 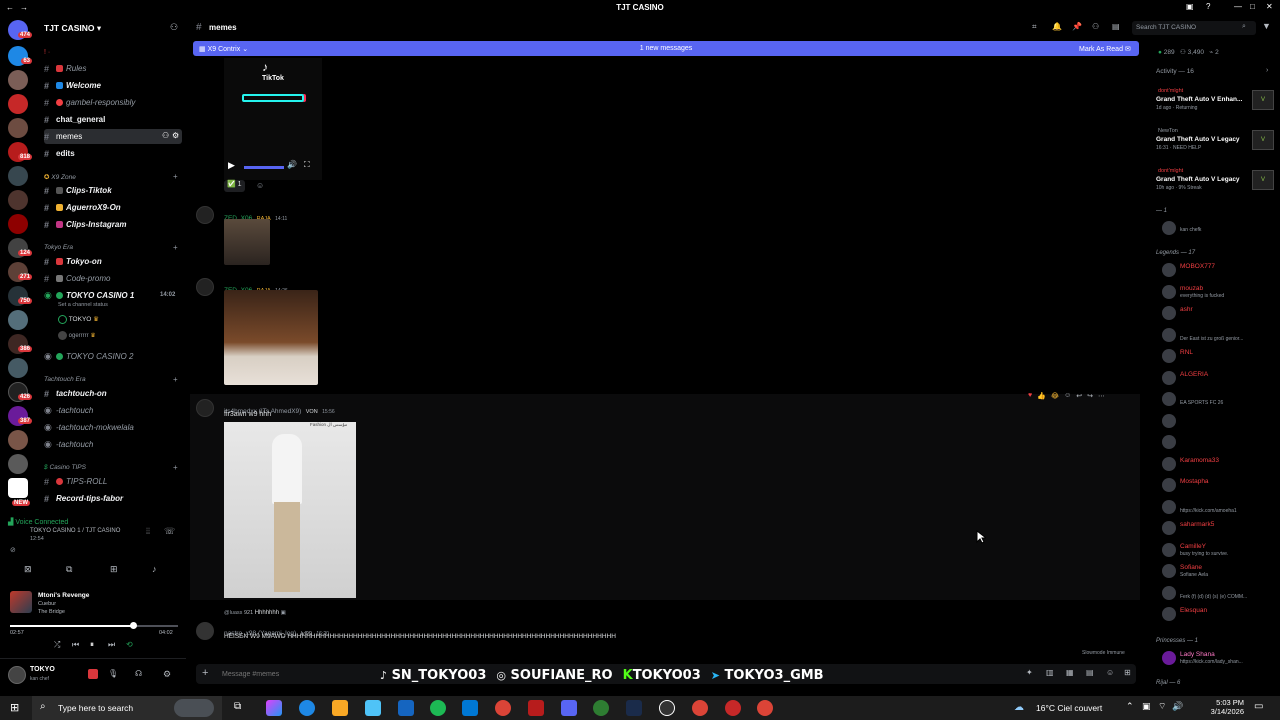 I want to click on channel-code-promo: # Code-promo, so click(x=113, y=278).